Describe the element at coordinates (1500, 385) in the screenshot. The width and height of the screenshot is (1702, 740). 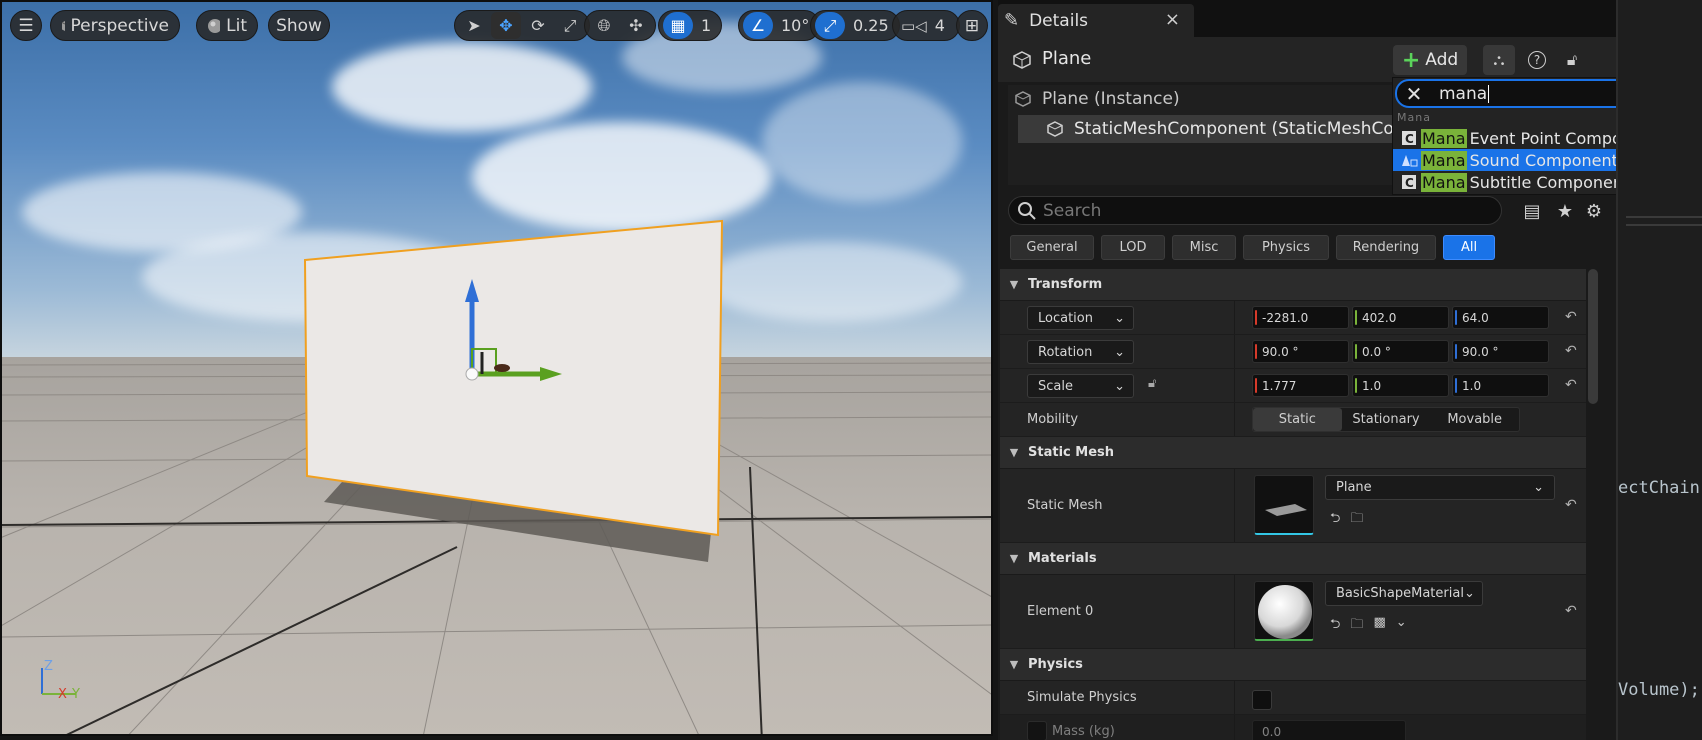
I see `scale-z-field: 1.0` at that location.